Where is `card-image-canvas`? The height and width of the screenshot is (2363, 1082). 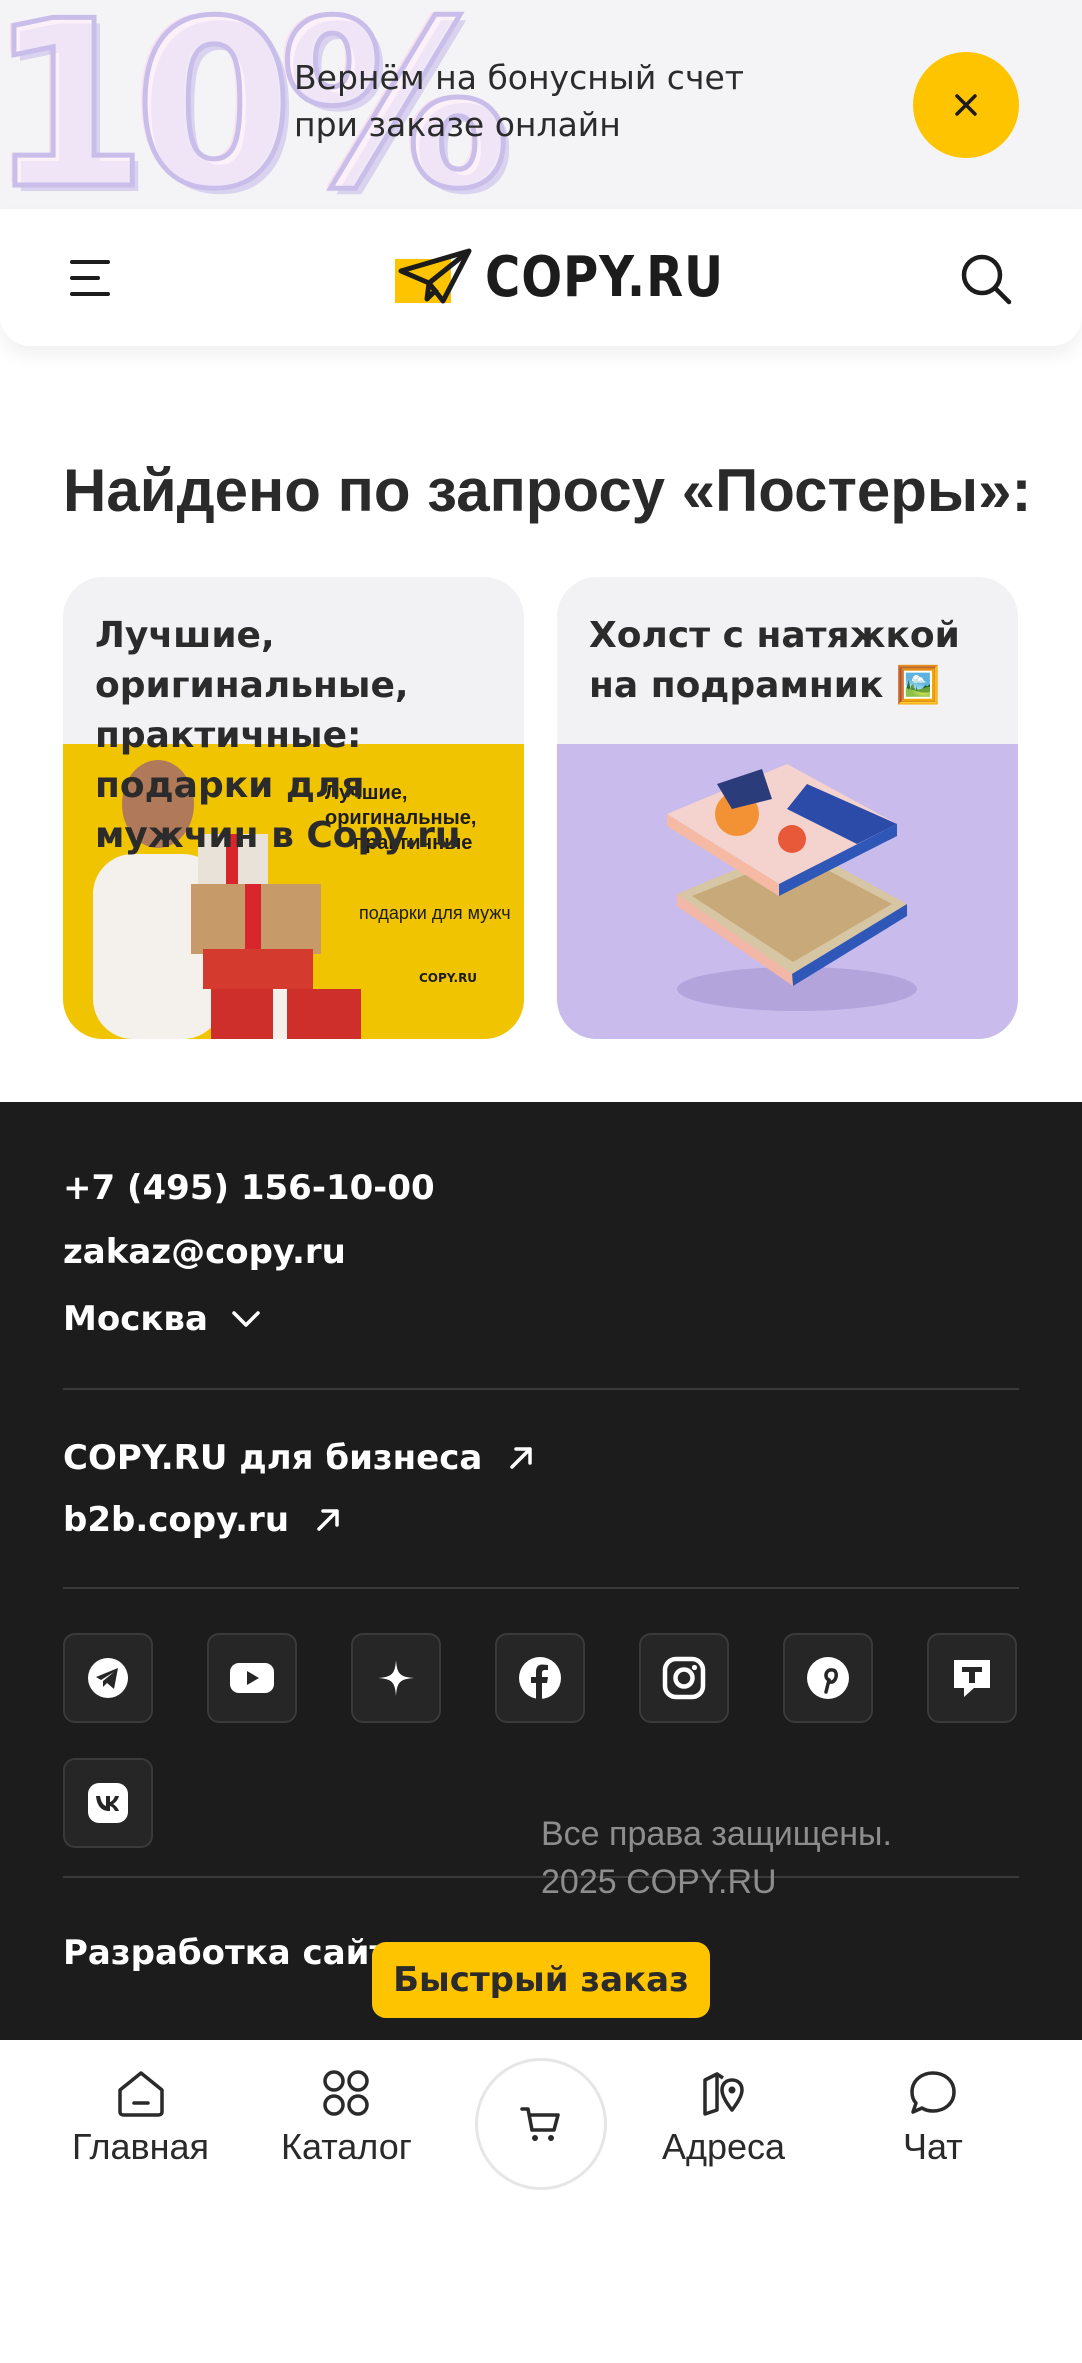 card-image-canvas is located at coordinates (787, 891).